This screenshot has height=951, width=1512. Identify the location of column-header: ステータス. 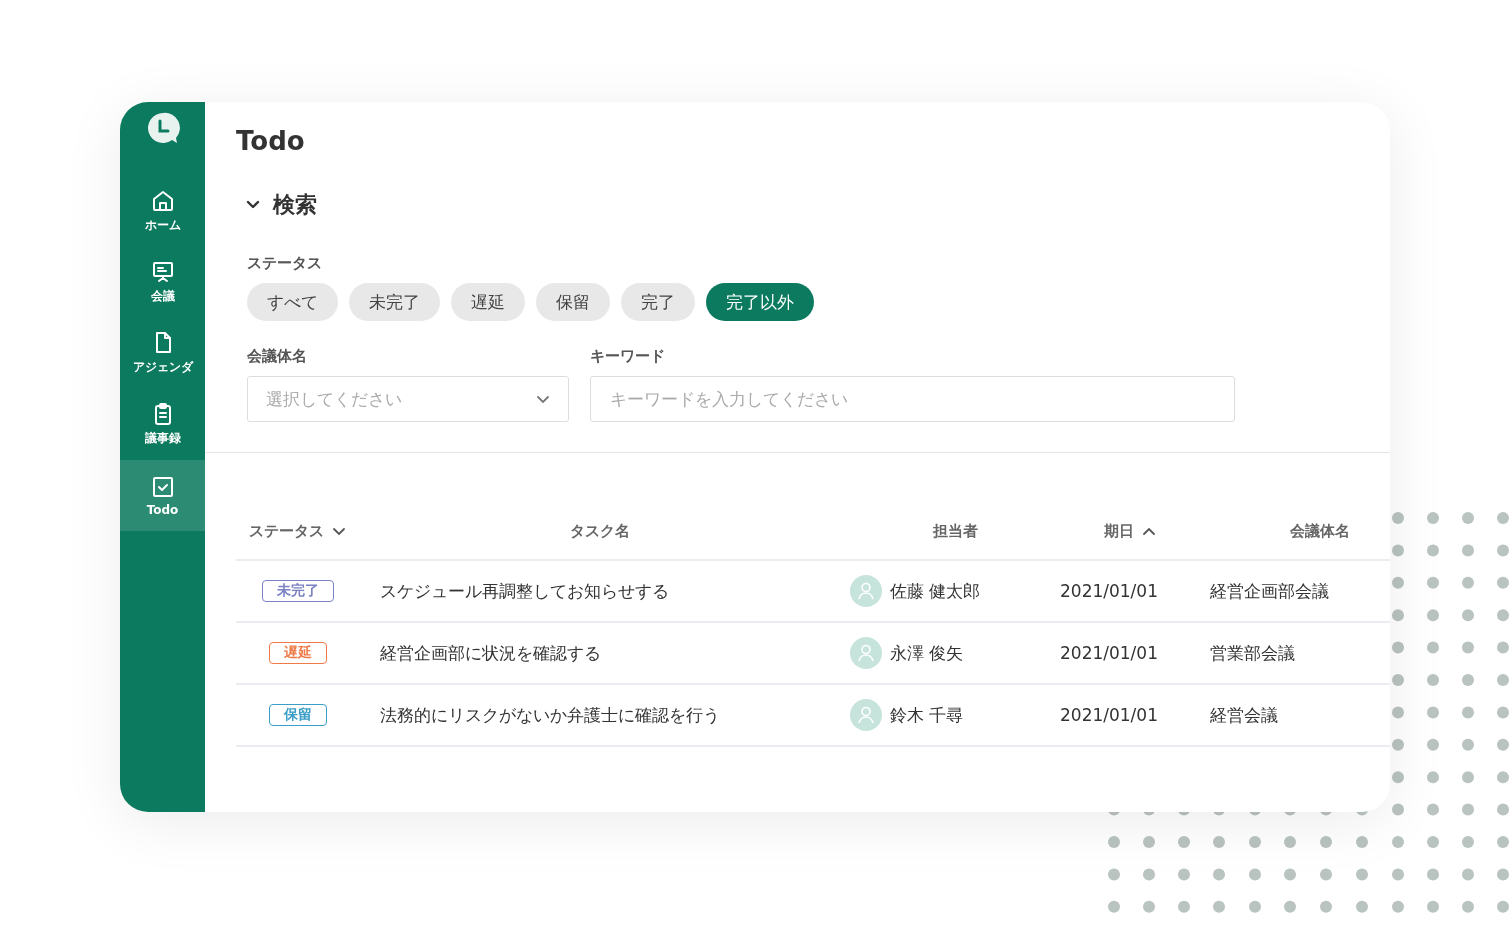
(286, 531).